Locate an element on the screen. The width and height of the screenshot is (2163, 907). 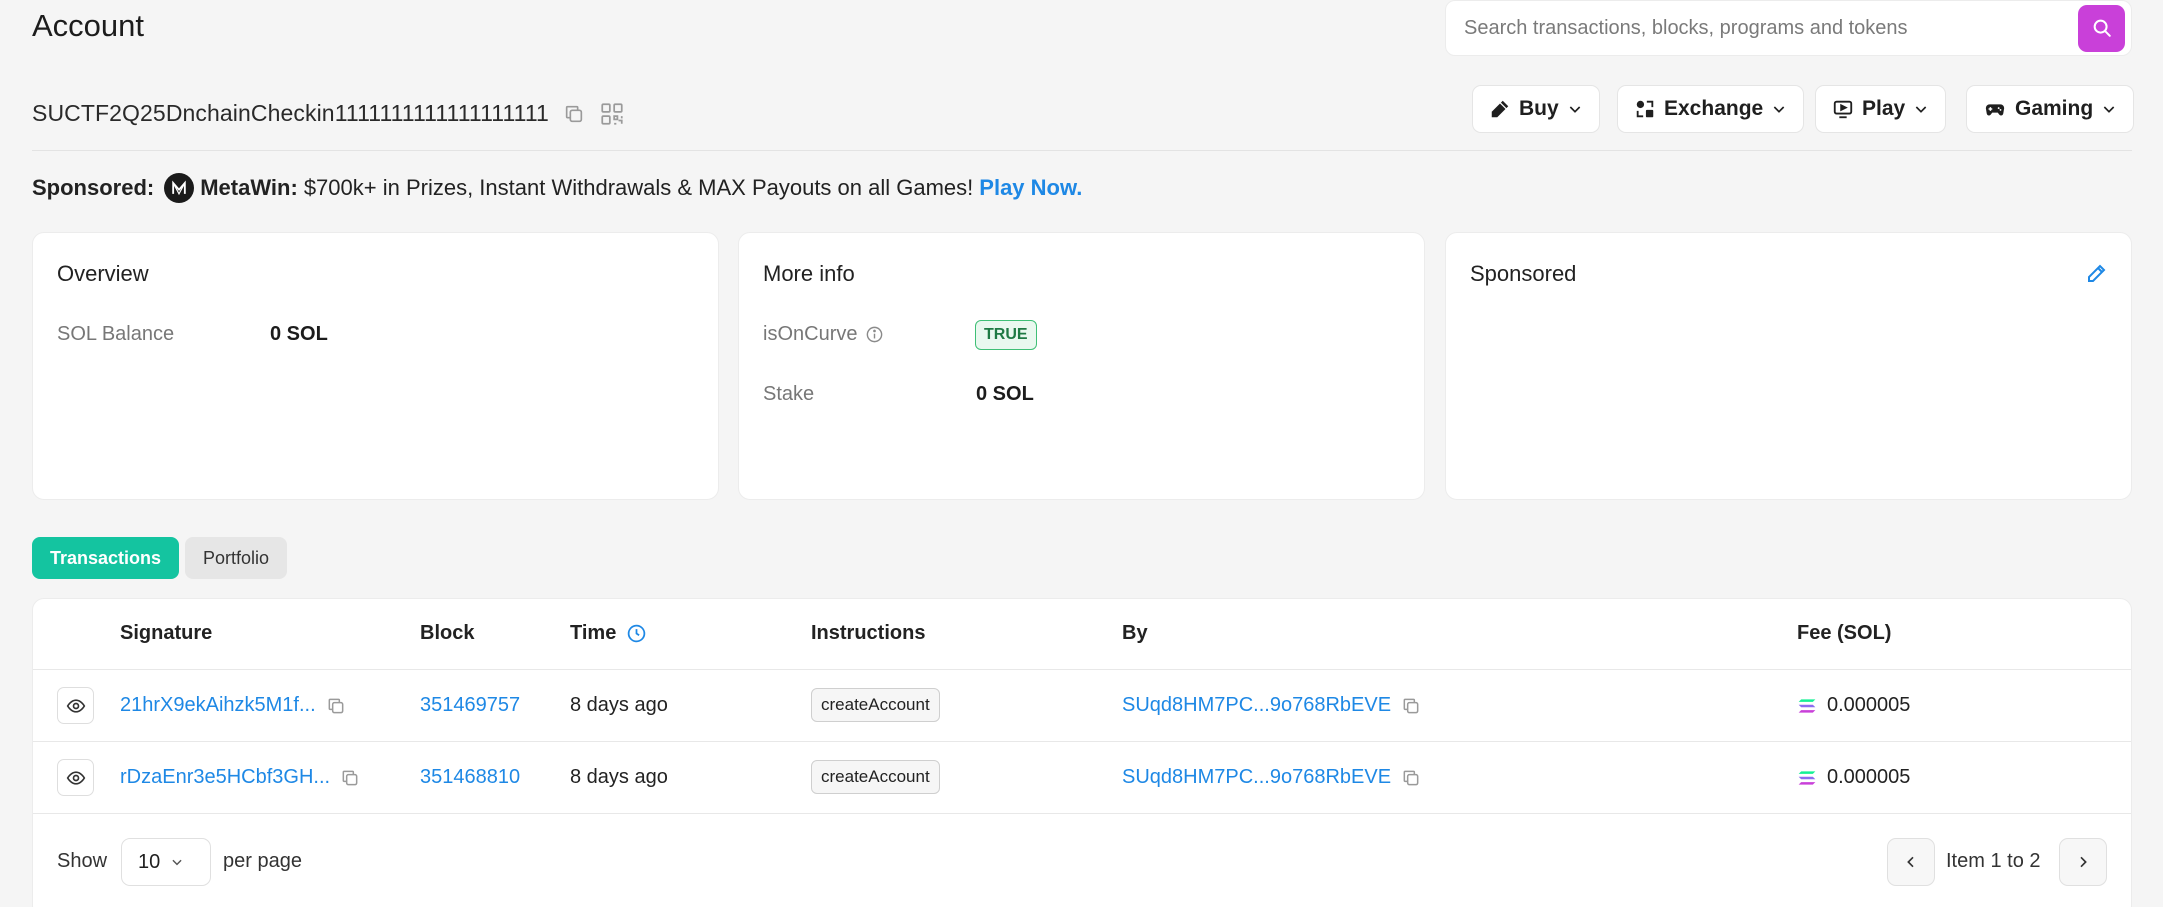
qr-code-icon is located at coordinates (612, 114).